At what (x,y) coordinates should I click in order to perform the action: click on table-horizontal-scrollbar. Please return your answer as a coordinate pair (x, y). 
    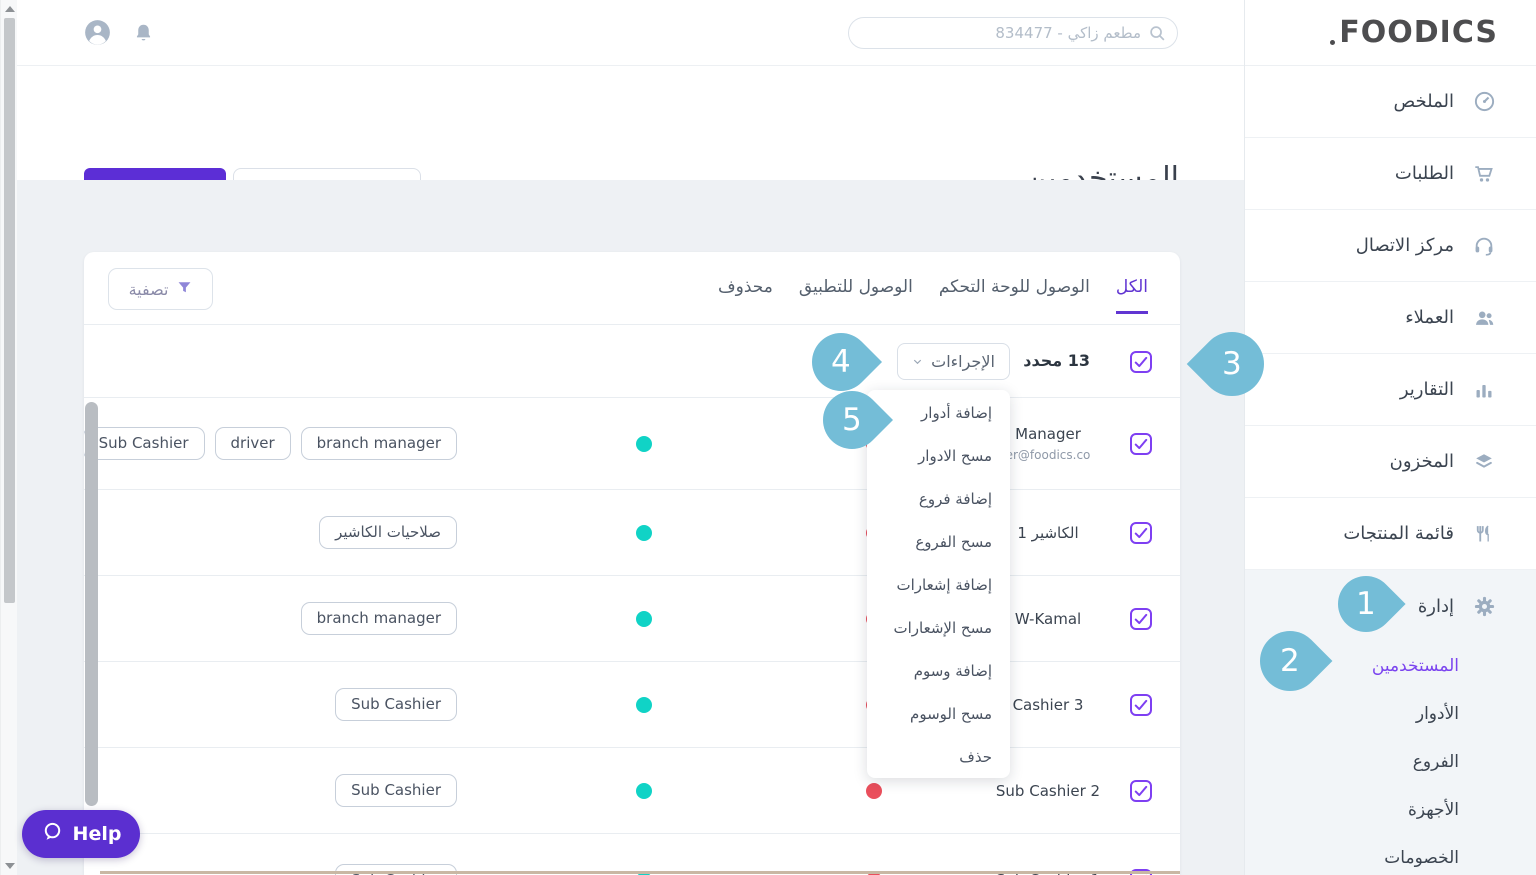
    Looking at the image, I should click on (640, 872).